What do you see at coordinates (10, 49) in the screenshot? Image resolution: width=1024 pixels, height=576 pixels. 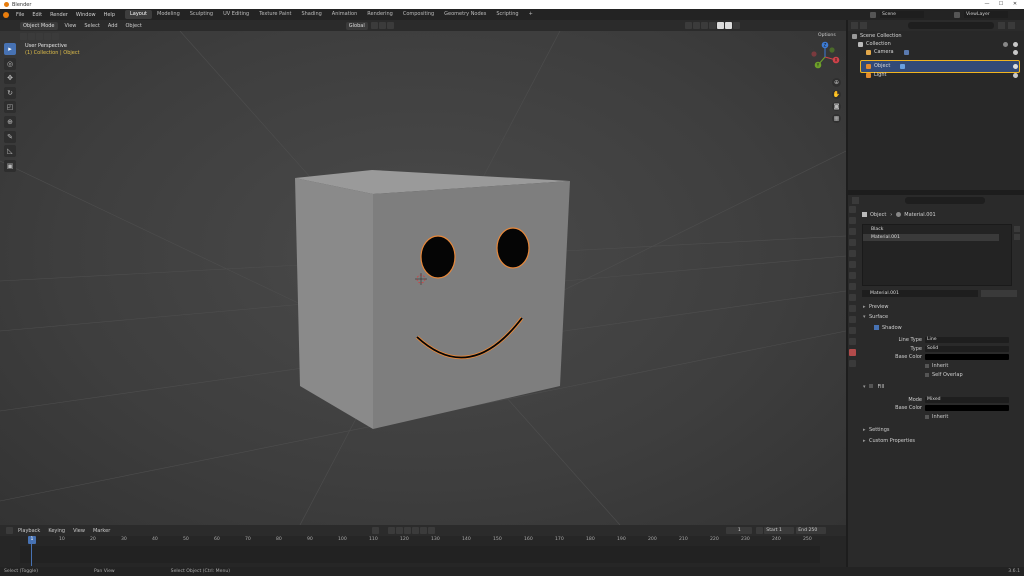 I see `select-box-icon: ▸` at bounding box center [10, 49].